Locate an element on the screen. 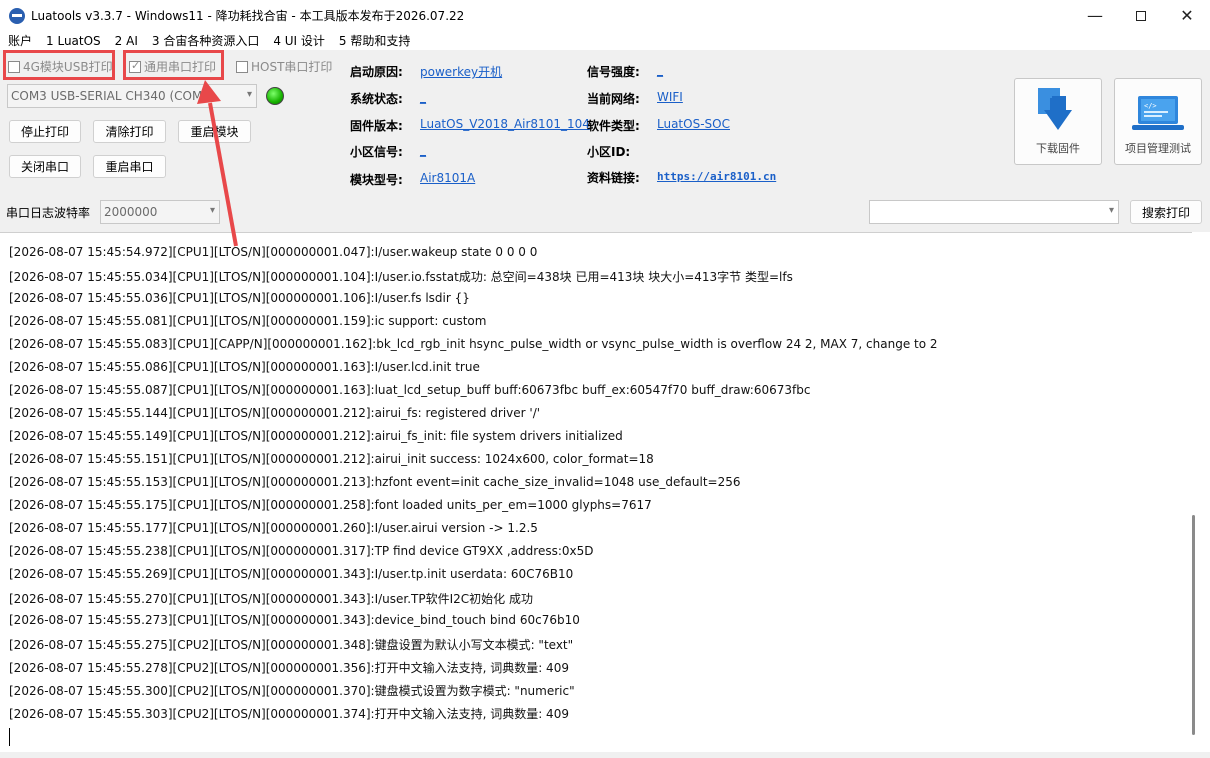 Image resolution: width=1210 pixels, height=758 pixels. firmware-value: LuatOS_V2018_Air8101_104 is located at coordinates (505, 124).